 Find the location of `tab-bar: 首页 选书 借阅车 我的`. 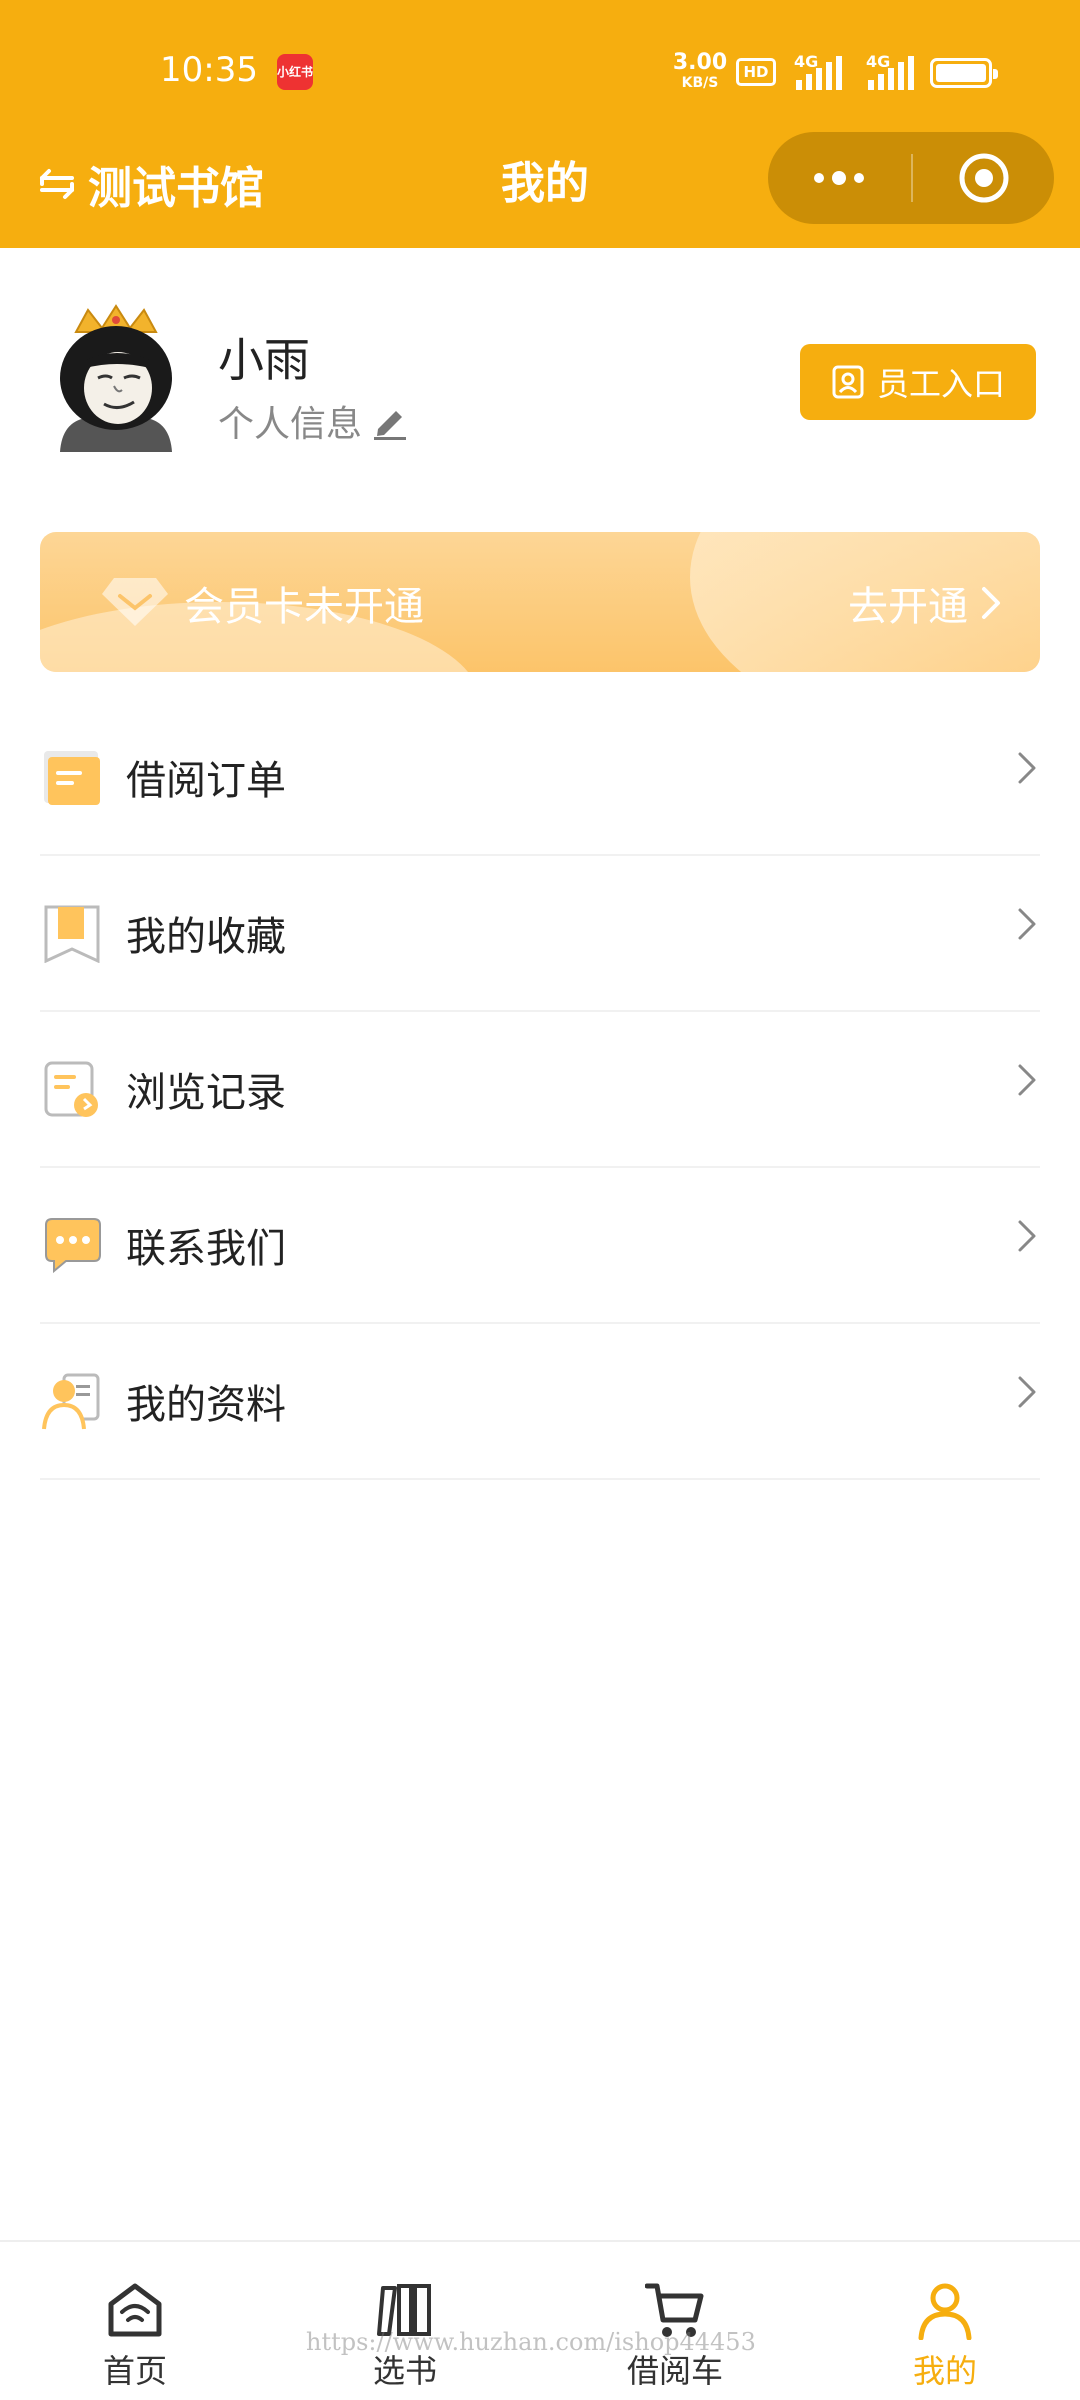

tab-bar: 首页 选书 借阅车 我的 is located at coordinates (540, 2320).